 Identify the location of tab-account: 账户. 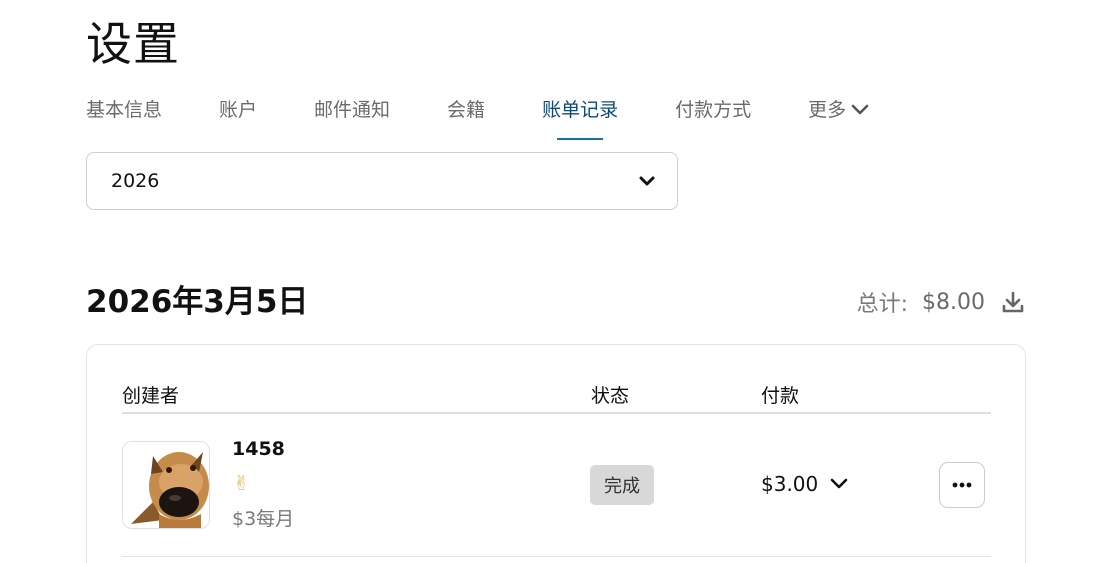
(238, 110).